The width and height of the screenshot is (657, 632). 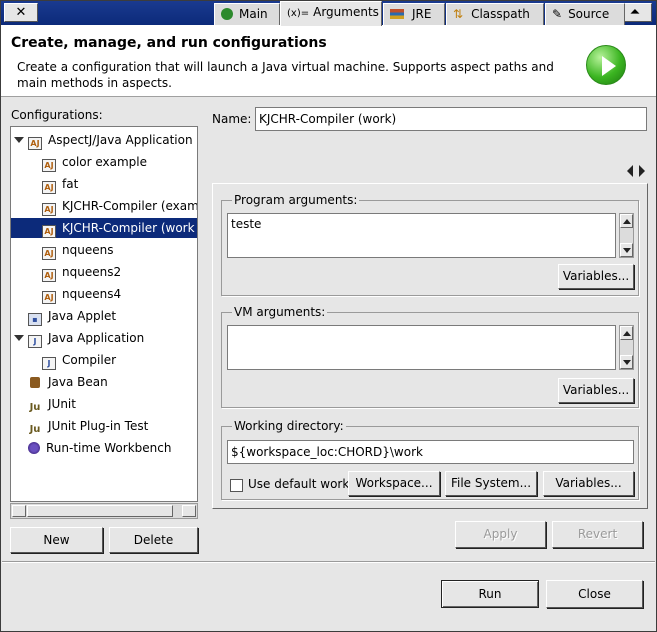 I want to click on program-arguments-input: teste, so click(x=421, y=235).